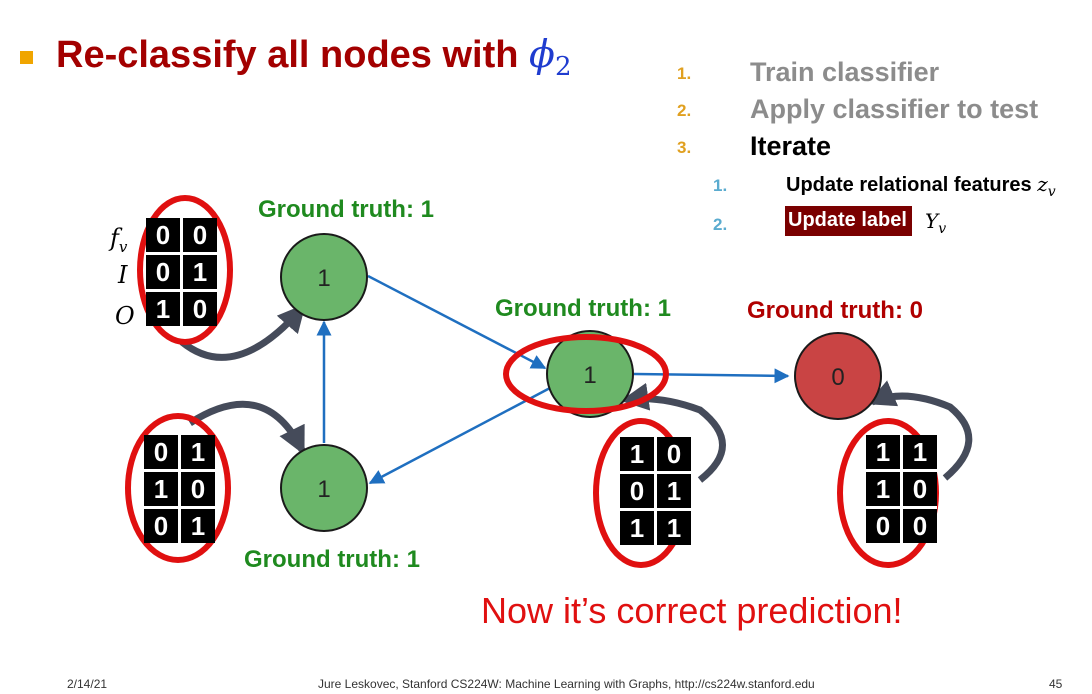 Image resolution: width=1092 pixels, height=694 pixels. I want to click on footer-date: 2/14/21, so click(87, 684).